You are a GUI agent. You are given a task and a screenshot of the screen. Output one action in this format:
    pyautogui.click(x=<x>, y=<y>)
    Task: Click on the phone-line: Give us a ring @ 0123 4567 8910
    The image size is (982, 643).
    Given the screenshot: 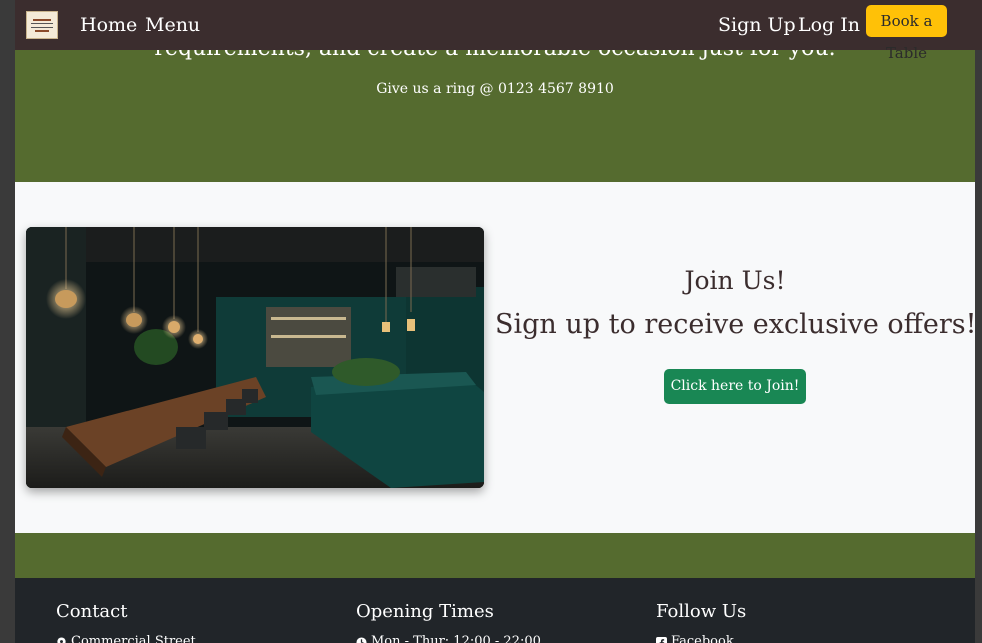 What is the action you would take?
    pyautogui.click(x=495, y=89)
    